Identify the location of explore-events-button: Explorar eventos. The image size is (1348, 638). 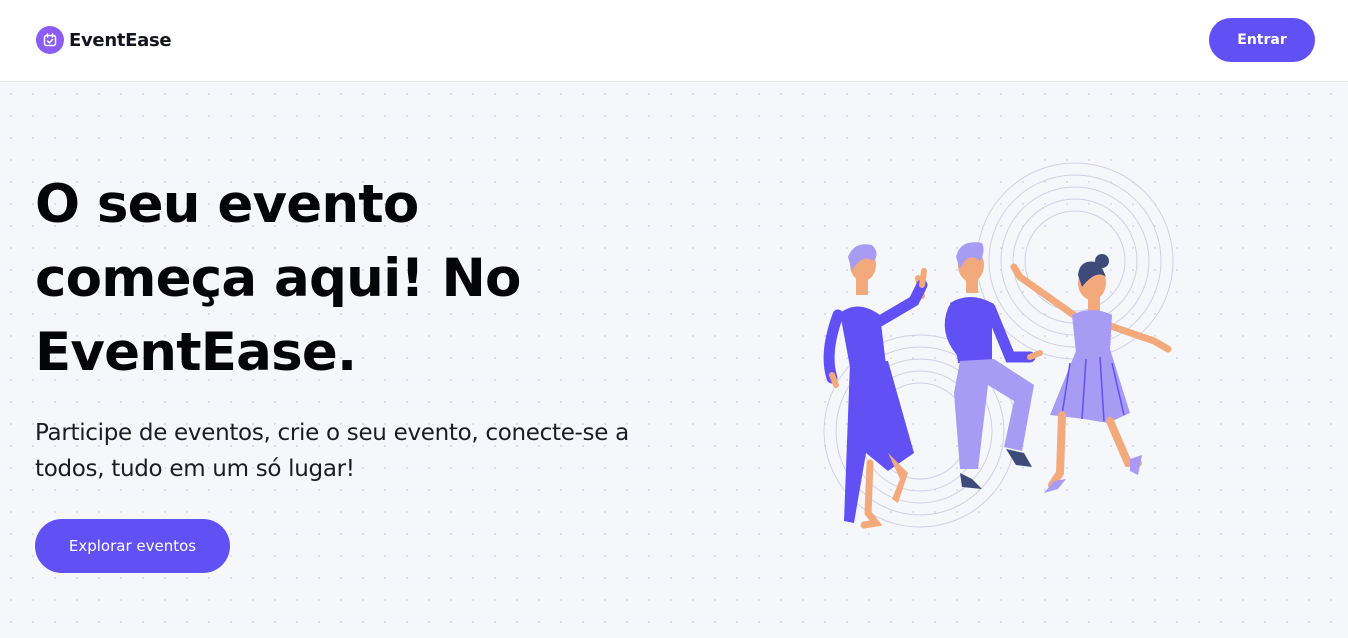
(132, 546).